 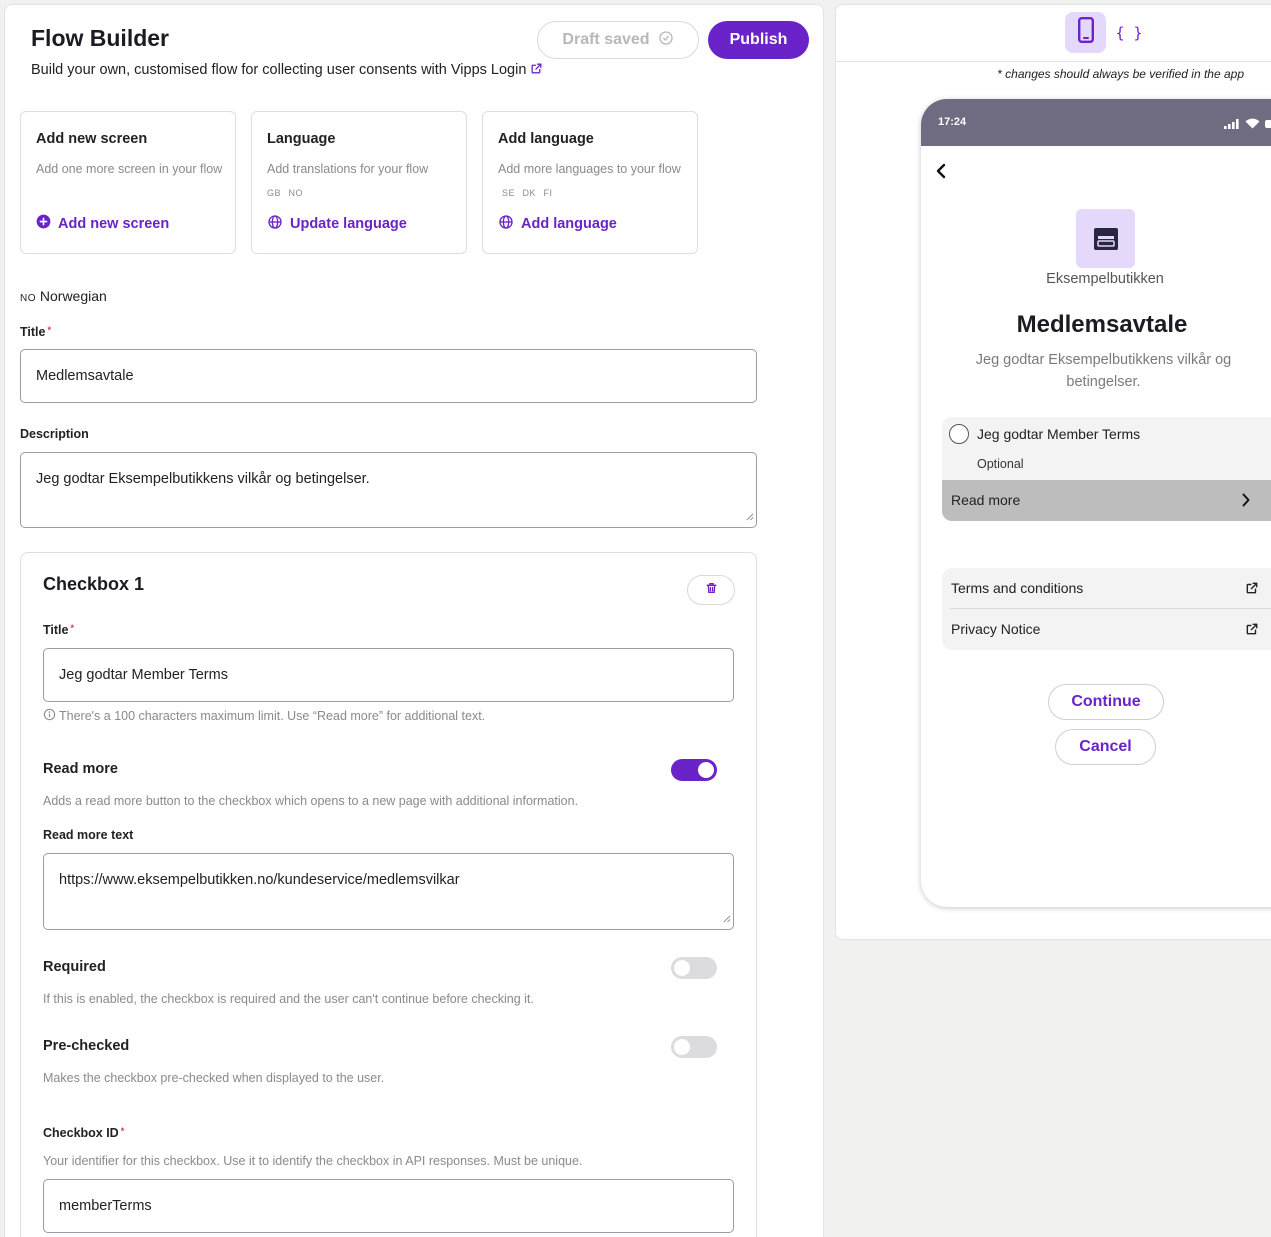 What do you see at coordinates (952, 122) in the screenshot?
I see `status-time: 17:24` at bounding box center [952, 122].